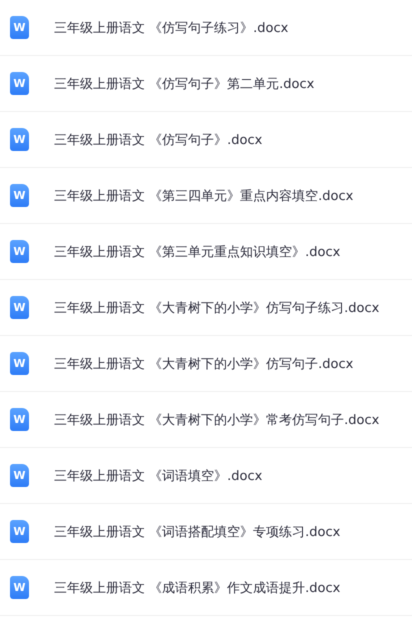 The width and height of the screenshot is (412, 617). I want to click on file-name: 三年级上册语文 《仿写句子练习》.docx, so click(171, 28).